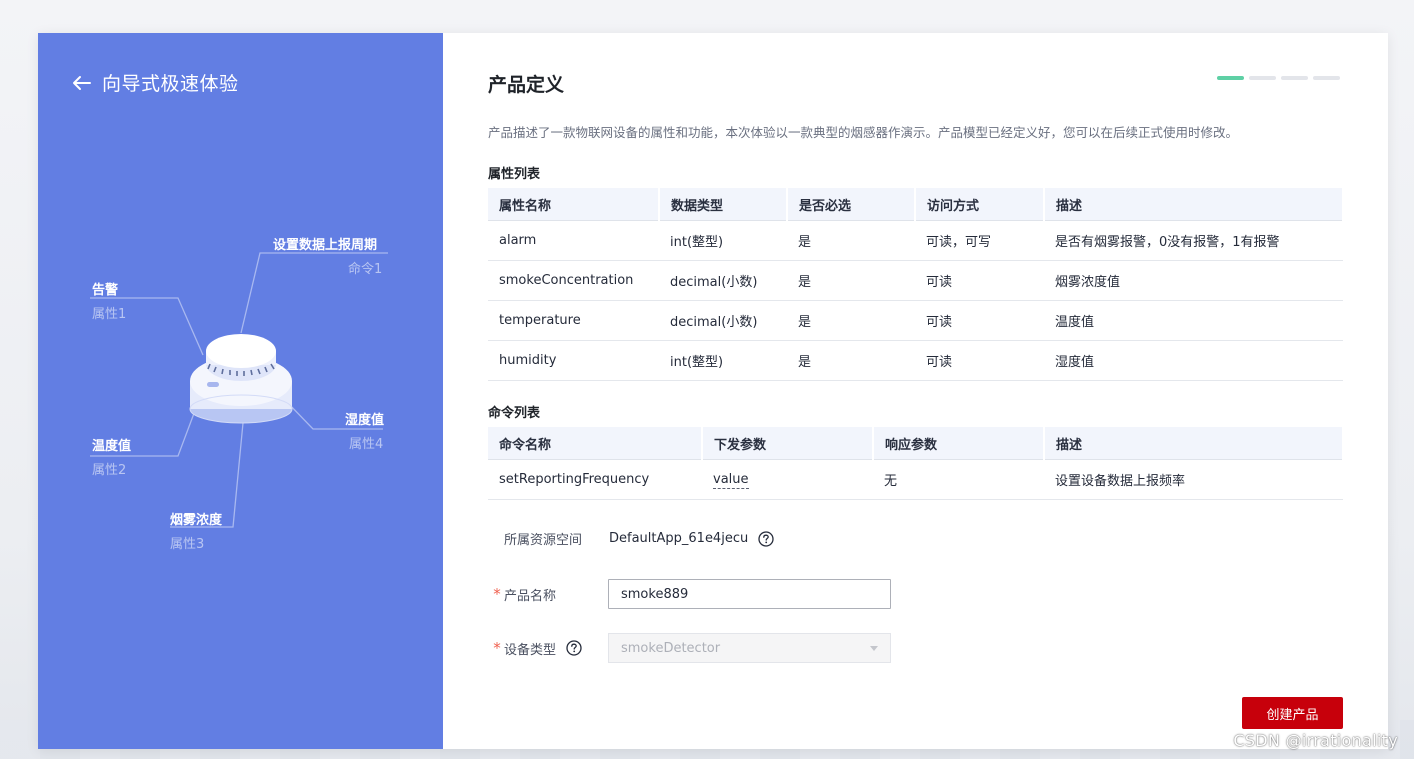  What do you see at coordinates (595, 443) in the screenshot?
I see `column-header: 命令名称` at bounding box center [595, 443].